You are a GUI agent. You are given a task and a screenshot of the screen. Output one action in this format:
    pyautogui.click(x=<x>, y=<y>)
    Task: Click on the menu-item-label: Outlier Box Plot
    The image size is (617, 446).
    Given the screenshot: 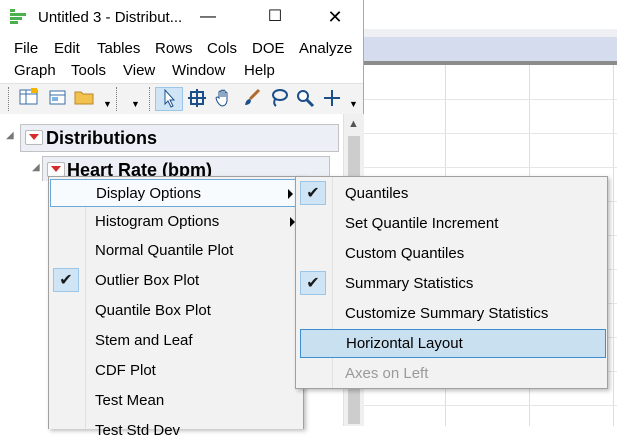 What is the action you would take?
    pyautogui.click(x=147, y=280)
    